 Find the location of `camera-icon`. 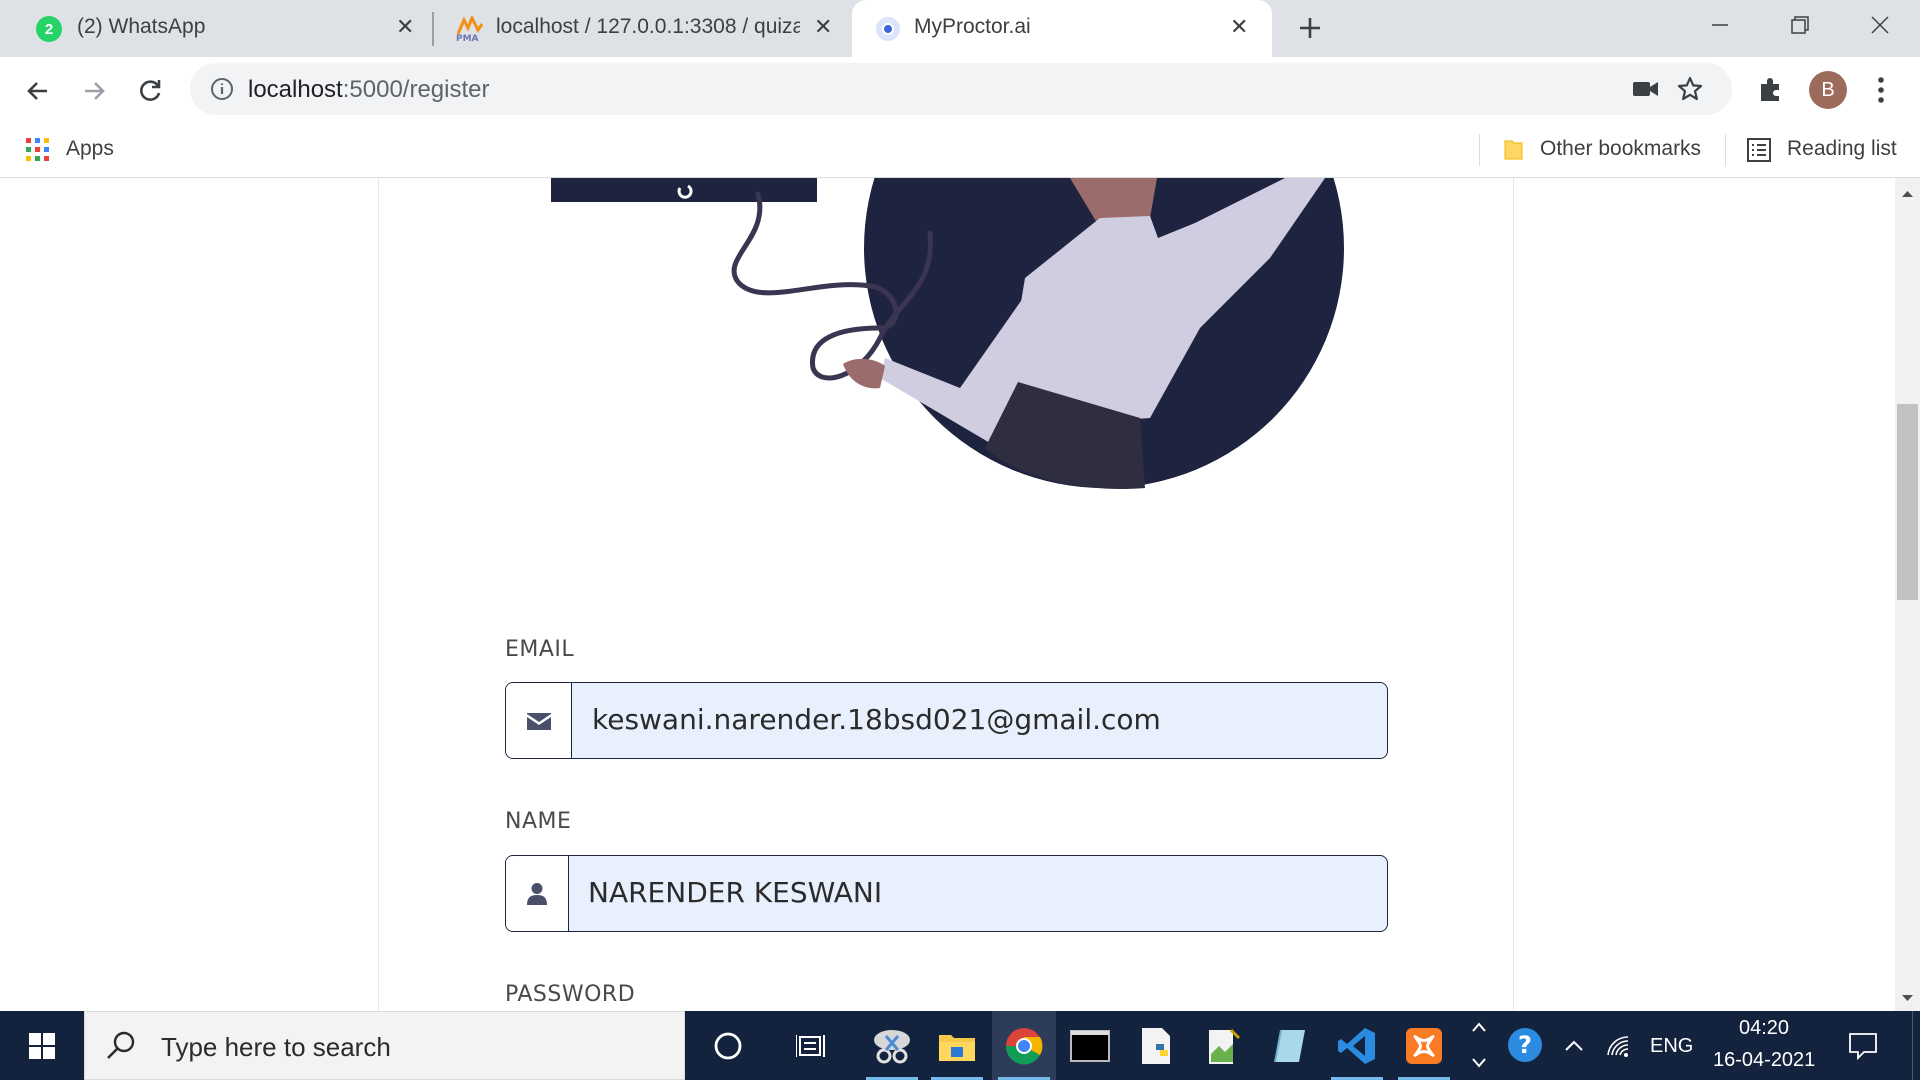

camera-icon is located at coordinates (1646, 89).